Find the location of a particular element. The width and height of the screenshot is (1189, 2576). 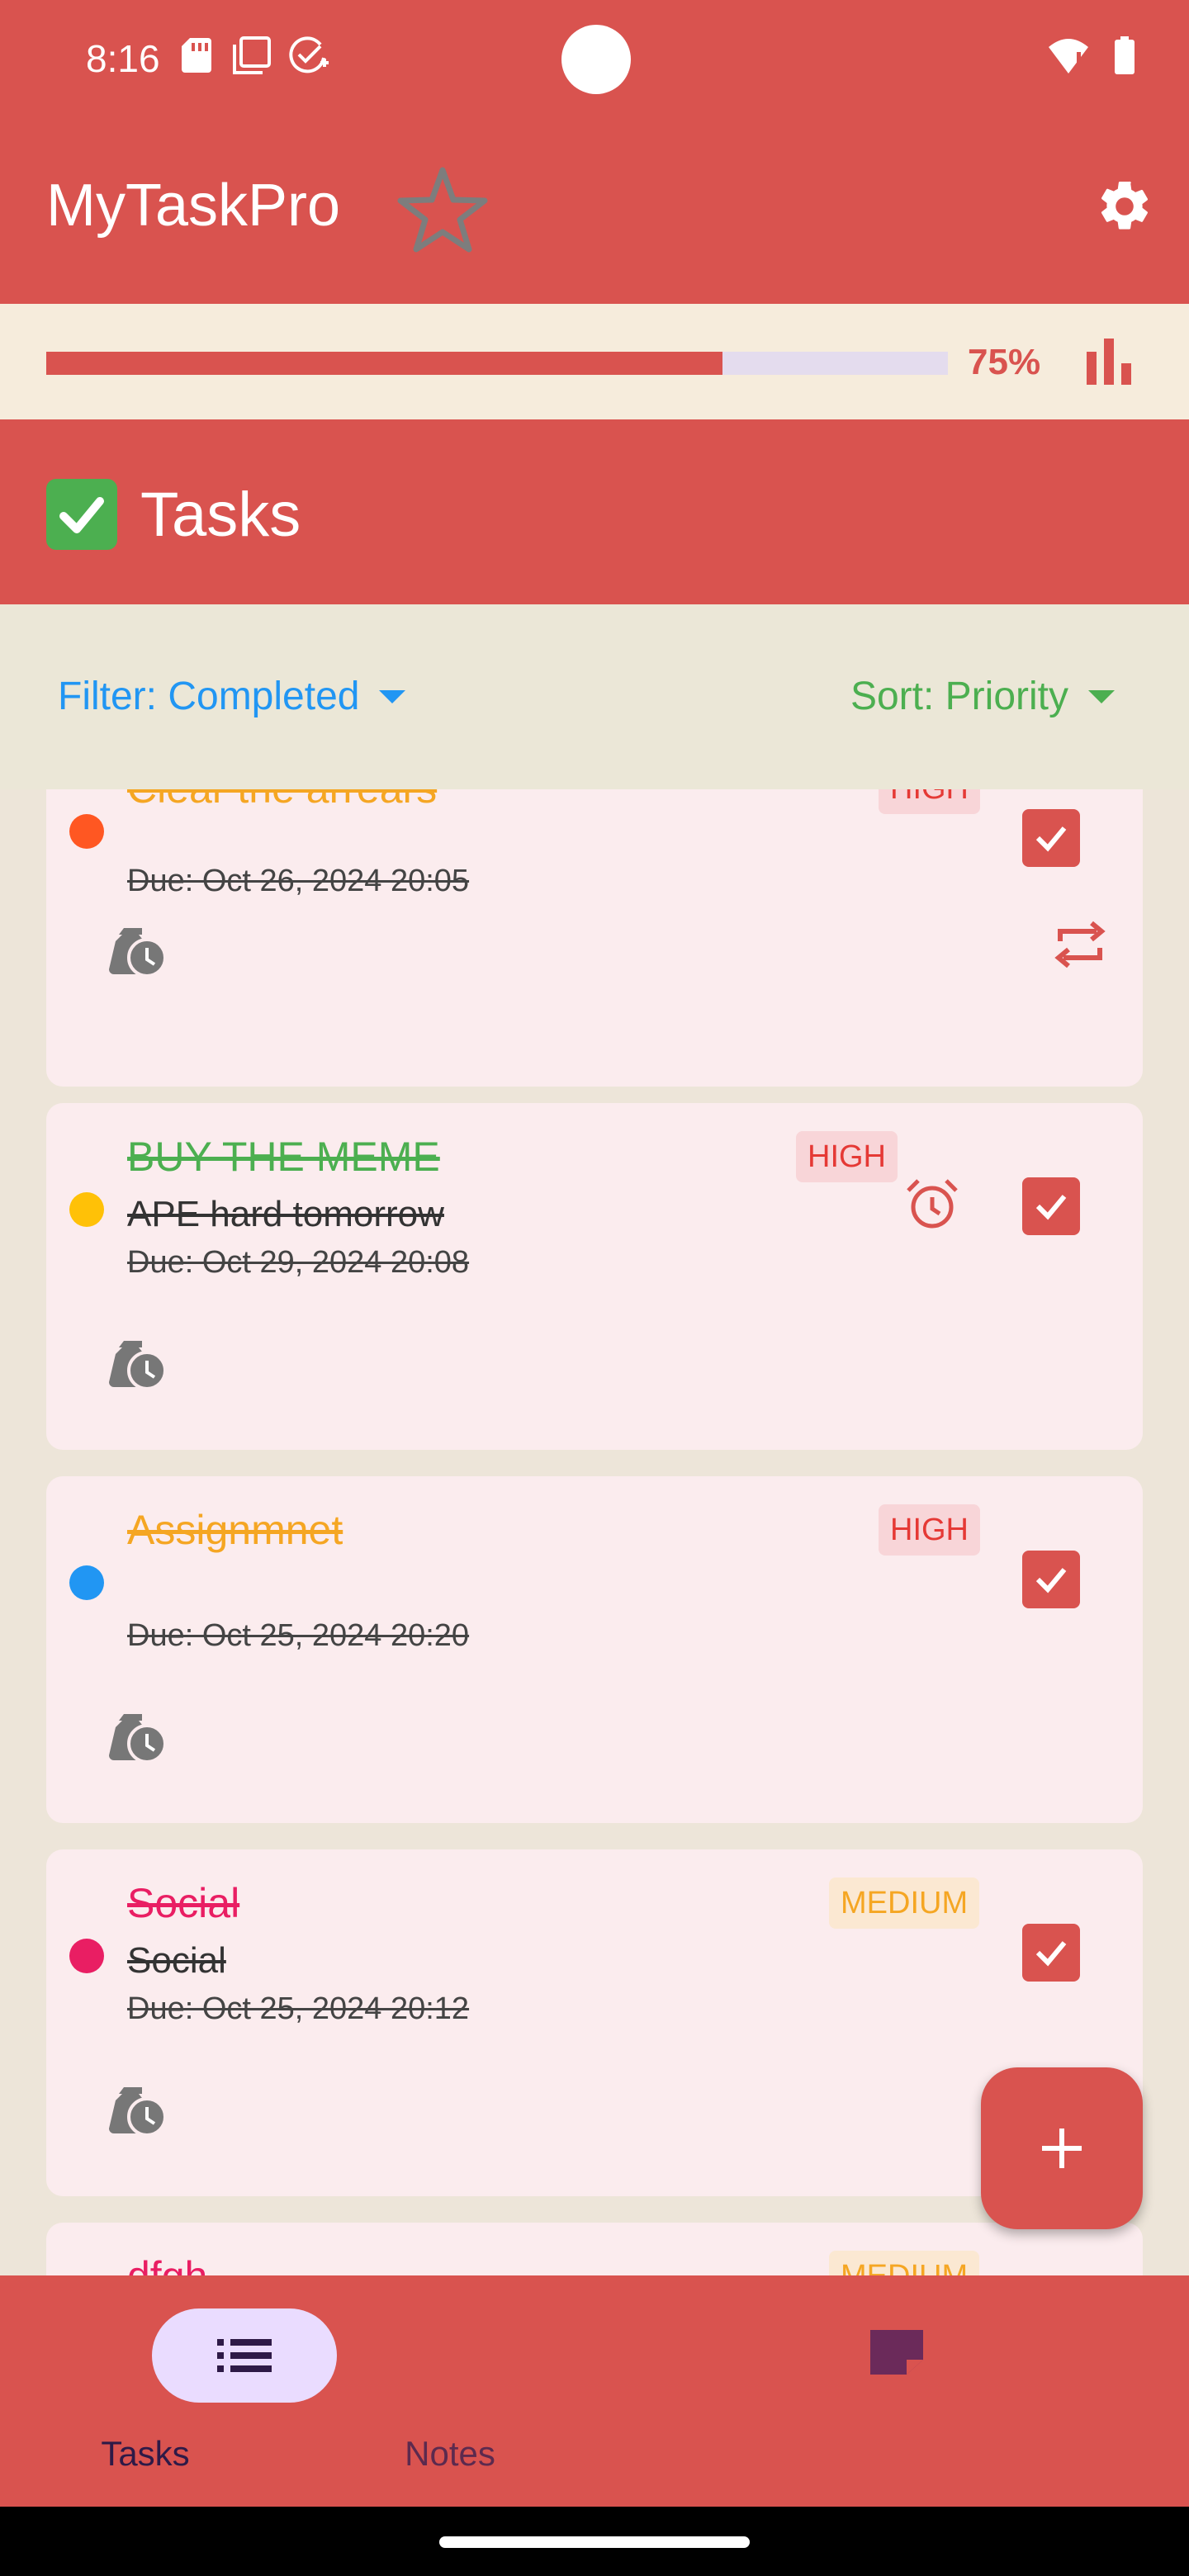

filter-dropdown: Filter: Completed is located at coordinates (232, 696).